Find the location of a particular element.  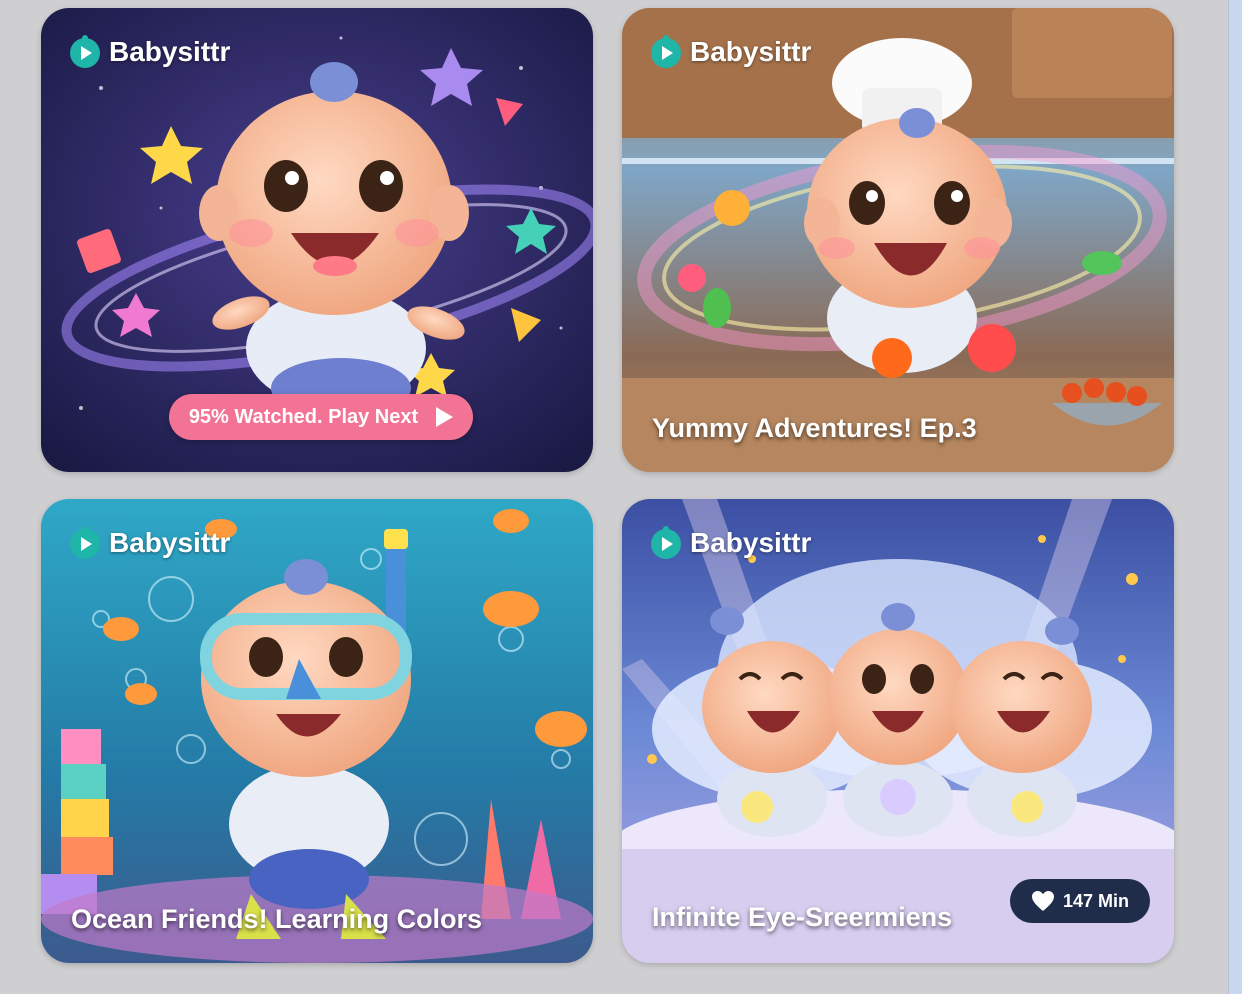

heart-icon is located at coordinates (1042, 901).